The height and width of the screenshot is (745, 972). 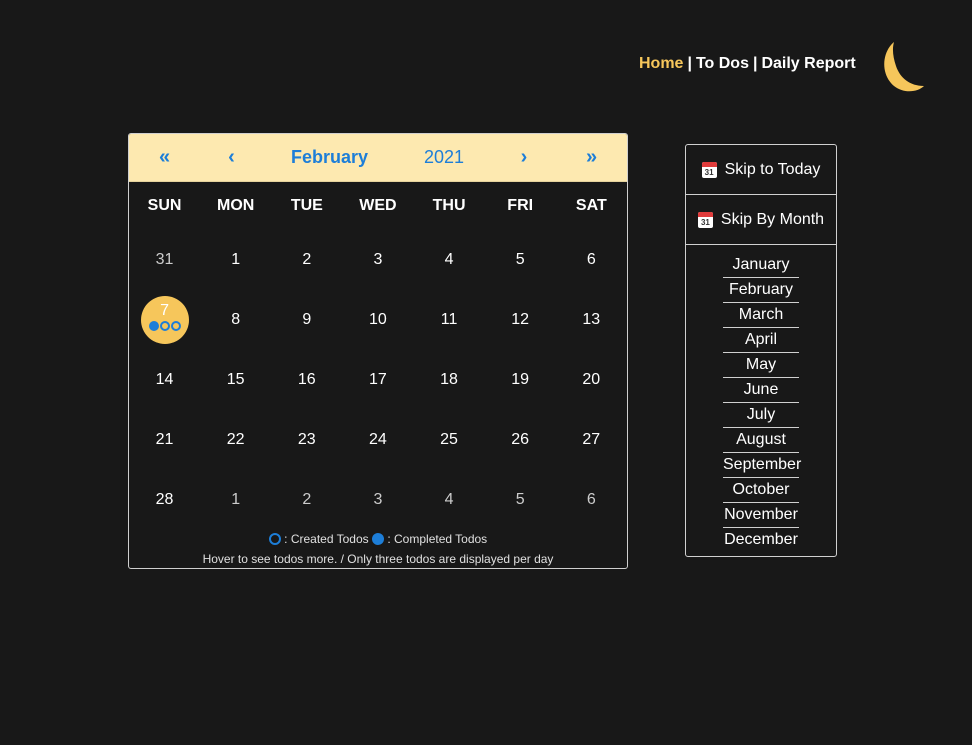 What do you see at coordinates (306, 205) in the screenshot?
I see `weekday-label: TUE` at bounding box center [306, 205].